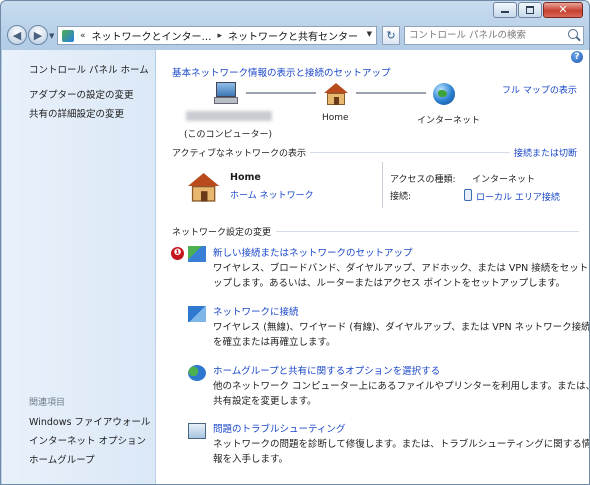 This screenshot has width=590, height=485. What do you see at coordinates (326, 370) in the screenshot?
I see `homegroup-sharing-link: ホームグループと共有に関するオプションを選択する` at bounding box center [326, 370].